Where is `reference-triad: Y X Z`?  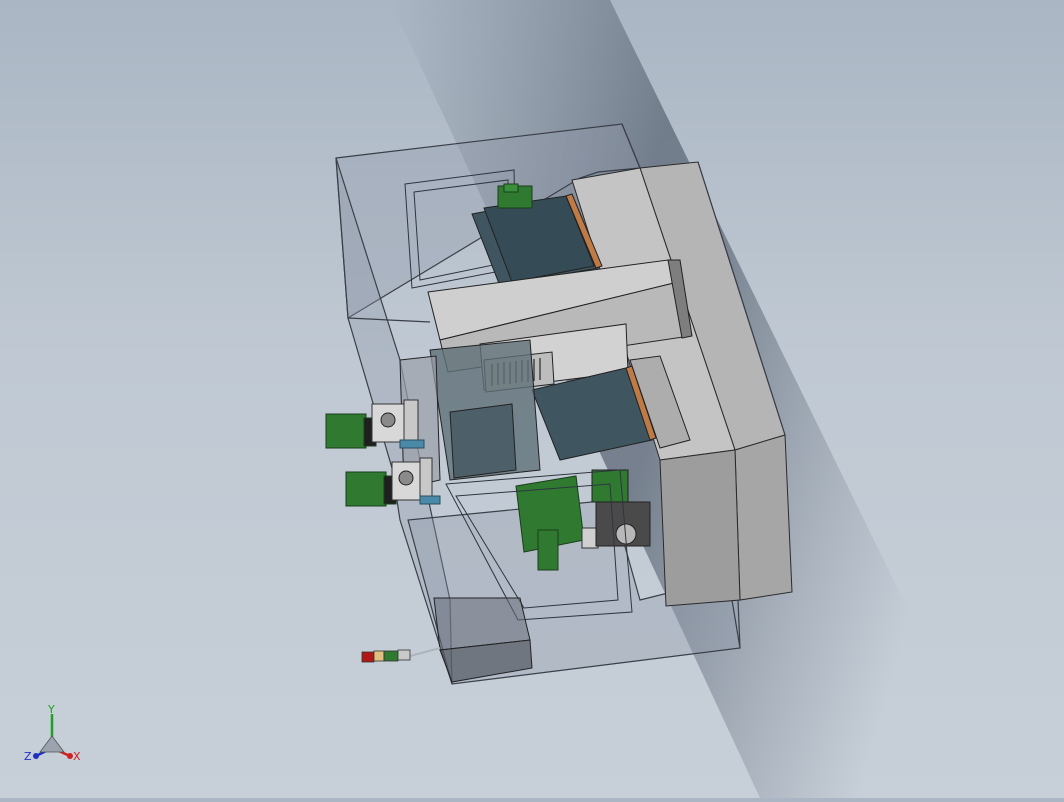
reference-triad: Y X Z is located at coordinates (52, 733).